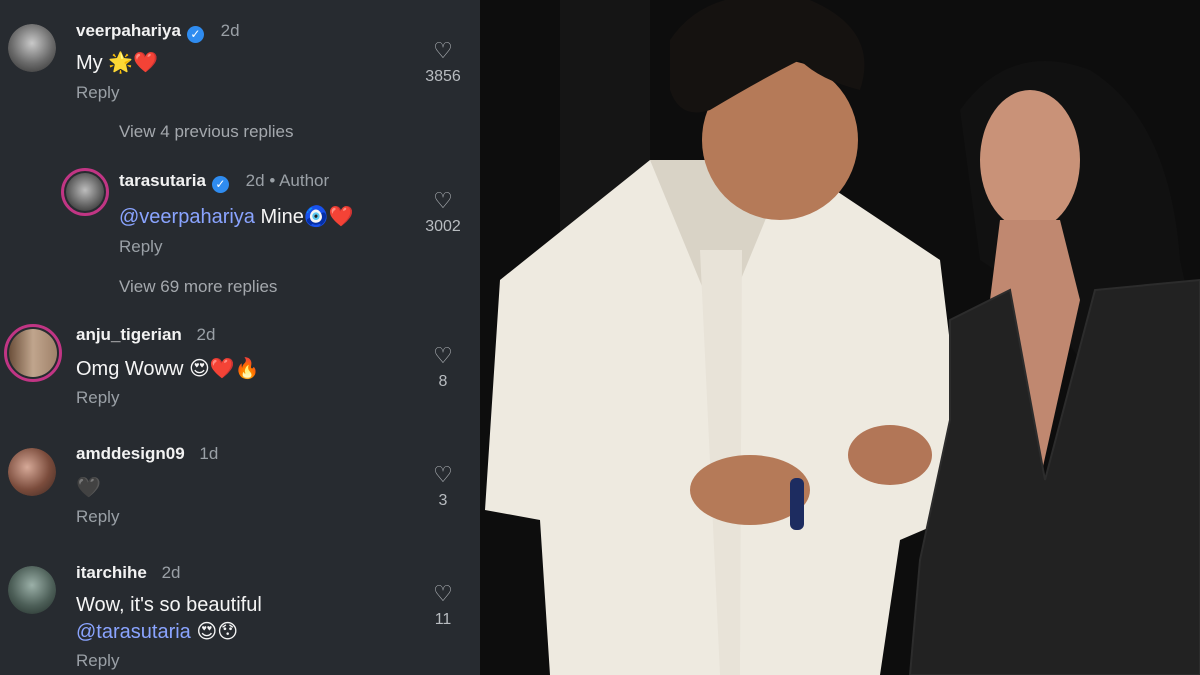 This screenshot has width=1200, height=675. What do you see at coordinates (443, 500) in the screenshot?
I see `like-count: 3` at bounding box center [443, 500].